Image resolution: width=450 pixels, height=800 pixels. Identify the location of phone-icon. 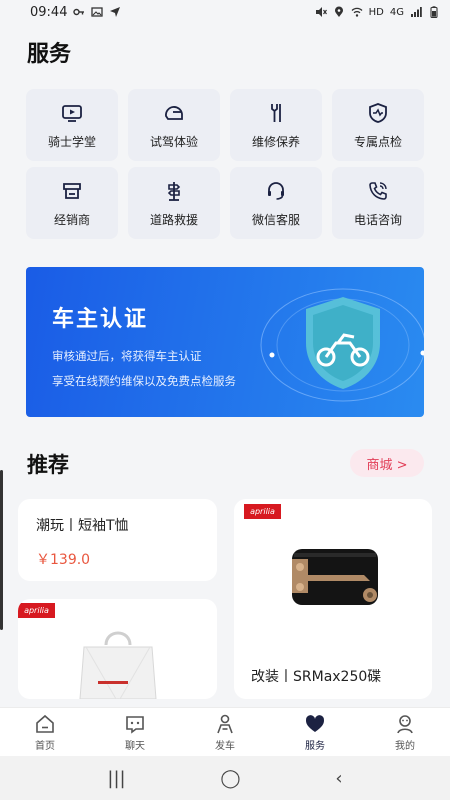
(378, 190).